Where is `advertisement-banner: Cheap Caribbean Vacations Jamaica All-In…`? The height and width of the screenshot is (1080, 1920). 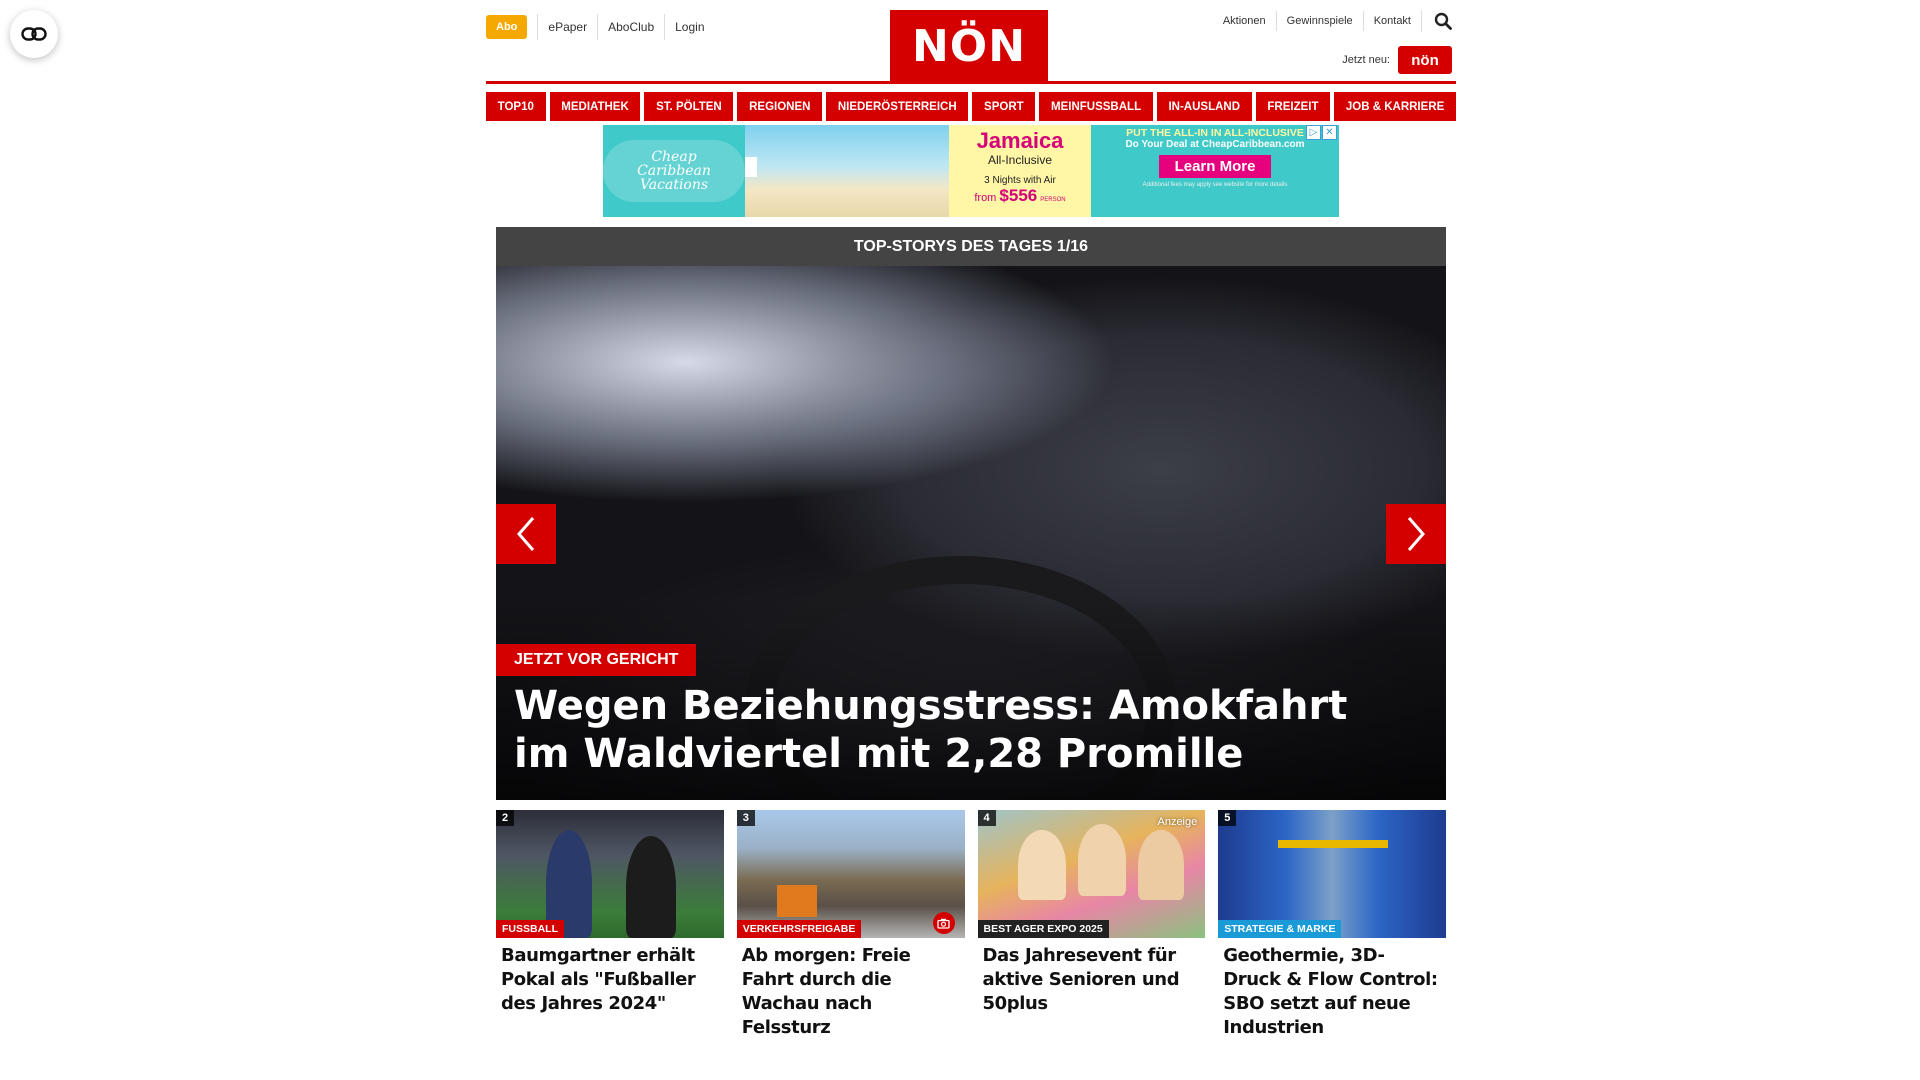 advertisement-banner: Cheap Caribbean Vacations Jamaica All-In… is located at coordinates (971, 171).